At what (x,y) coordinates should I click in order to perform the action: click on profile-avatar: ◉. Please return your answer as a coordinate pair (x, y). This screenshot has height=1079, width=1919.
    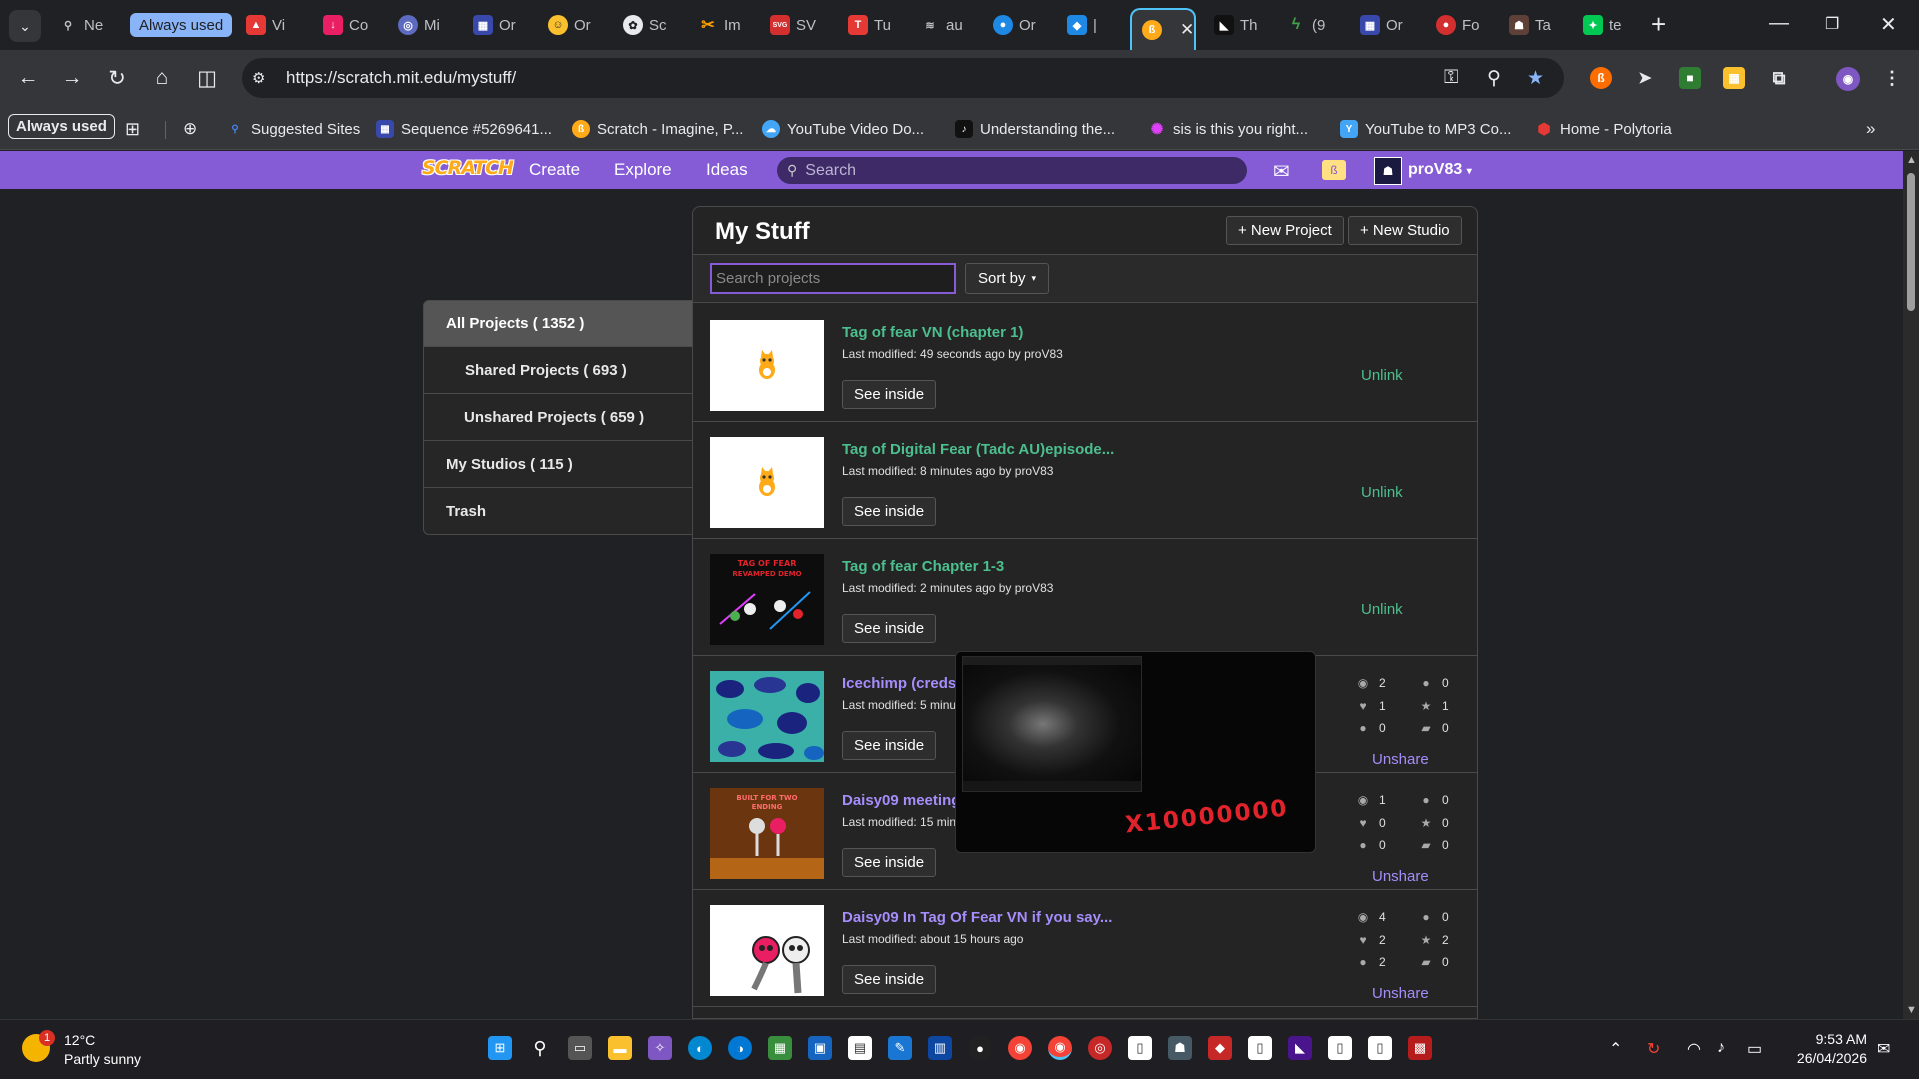
    Looking at the image, I should click on (1848, 79).